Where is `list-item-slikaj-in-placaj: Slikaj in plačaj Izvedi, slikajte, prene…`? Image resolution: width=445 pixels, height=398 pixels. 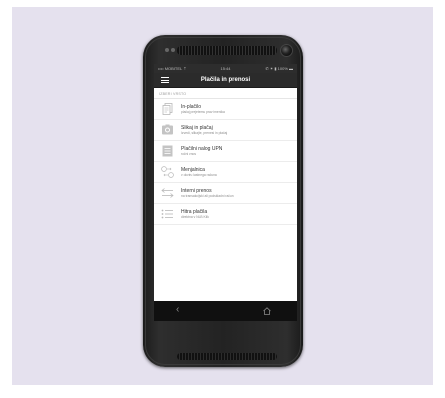
list-item-slikaj-in-placaj: Slikaj in plačaj Izvedi, slikajte, prene… is located at coordinates (225, 130).